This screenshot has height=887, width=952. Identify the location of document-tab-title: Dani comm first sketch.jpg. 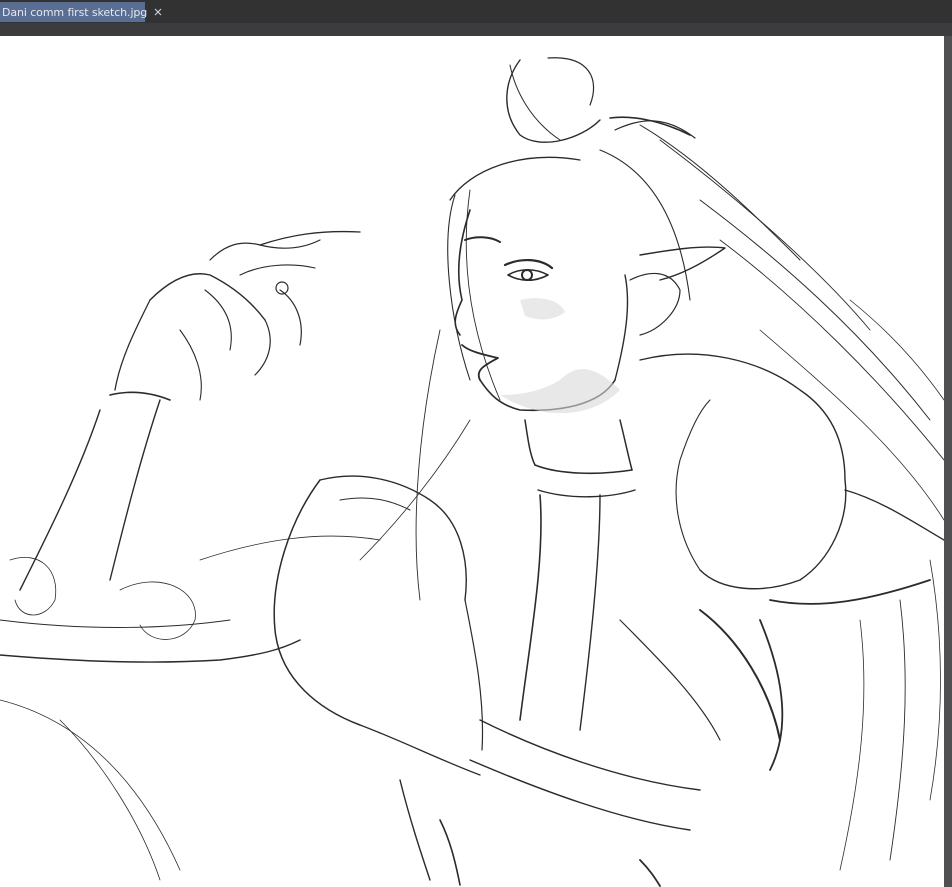
(75, 12).